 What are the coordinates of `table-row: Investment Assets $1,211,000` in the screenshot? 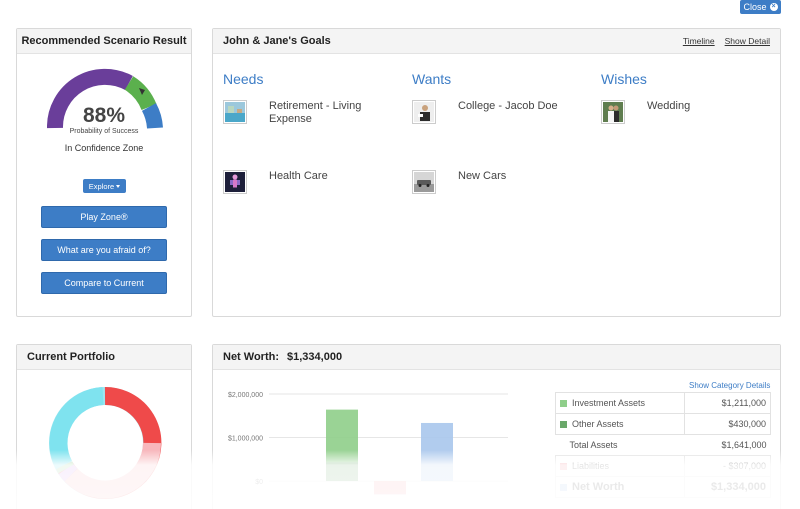 It's located at (663, 403).